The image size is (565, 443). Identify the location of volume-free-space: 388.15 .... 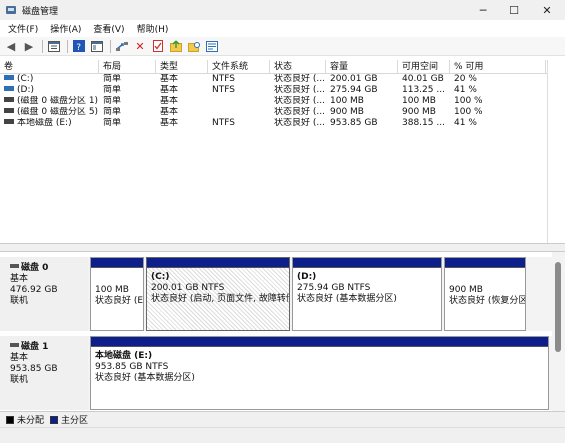
(423, 123).